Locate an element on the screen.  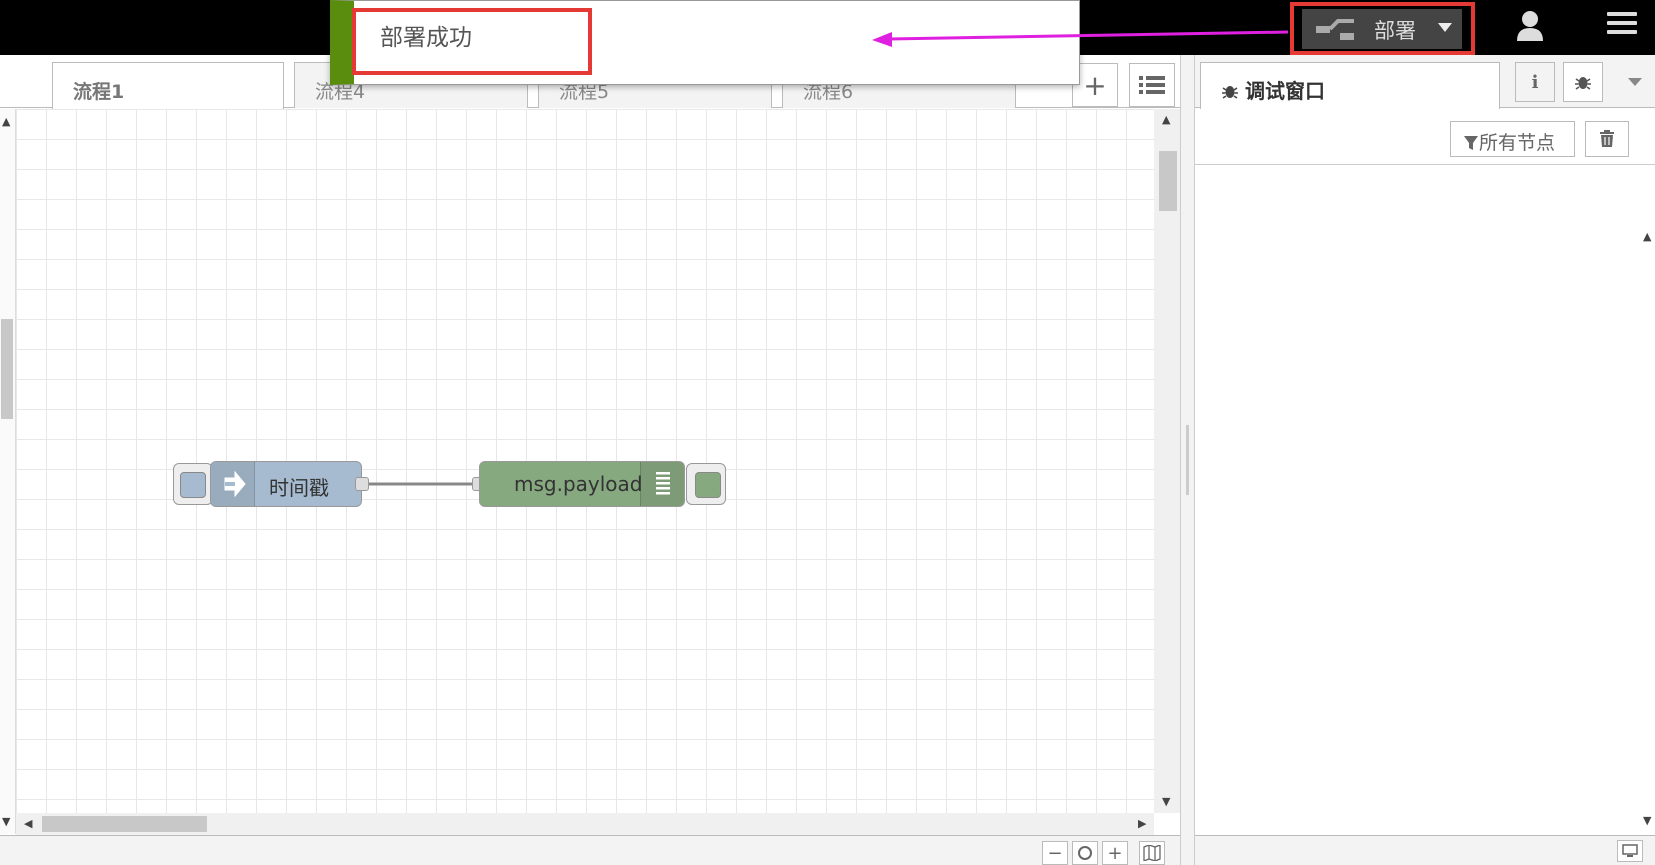
tab-list-button is located at coordinates (1152, 85).